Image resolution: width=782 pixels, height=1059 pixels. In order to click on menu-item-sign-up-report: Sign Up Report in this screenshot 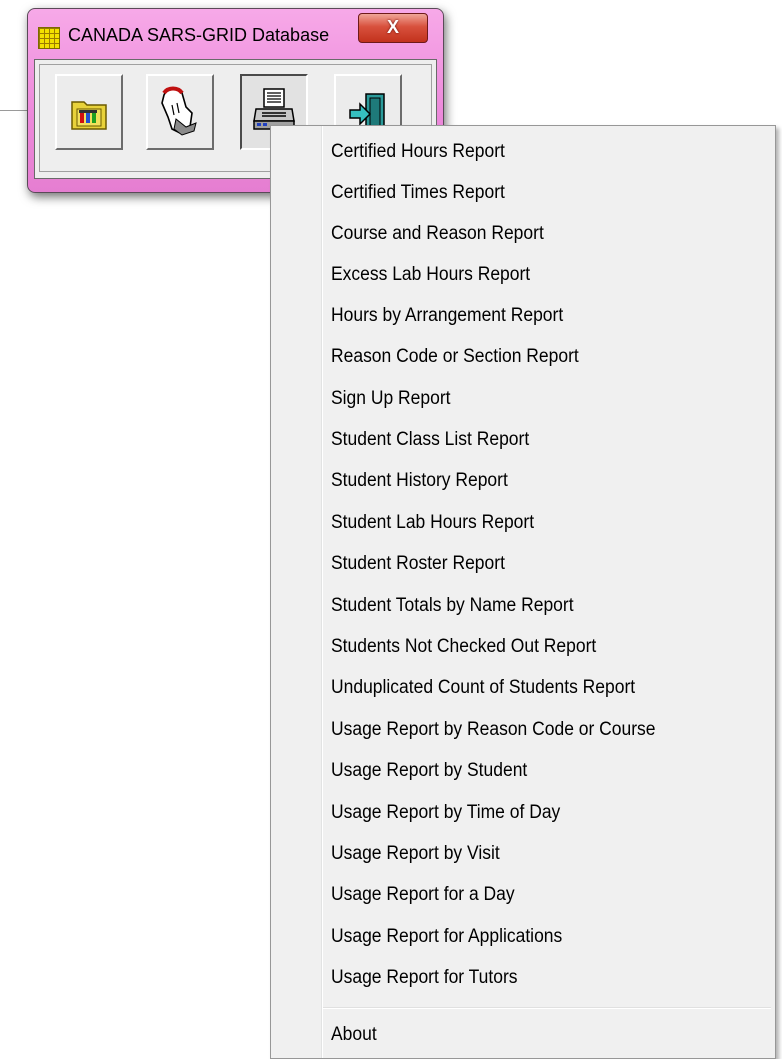, I will do `click(391, 399)`.